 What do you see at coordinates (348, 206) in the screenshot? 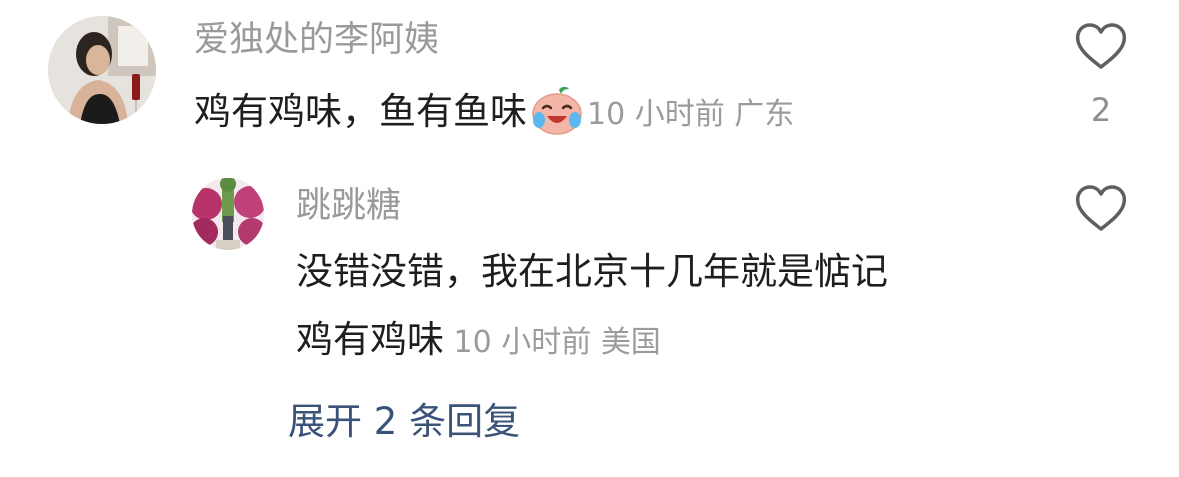
I see `reply-username: 跳跳糖` at bounding box center [348, 206].